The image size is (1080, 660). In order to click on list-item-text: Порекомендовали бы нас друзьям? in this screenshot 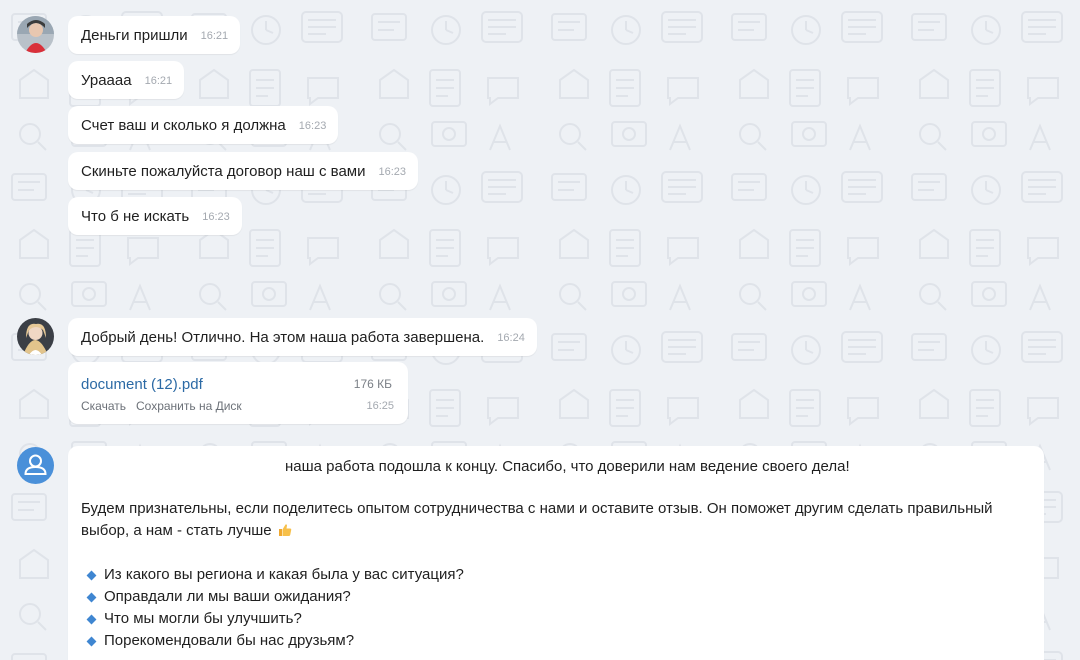, I will do `click(229, 640)`.